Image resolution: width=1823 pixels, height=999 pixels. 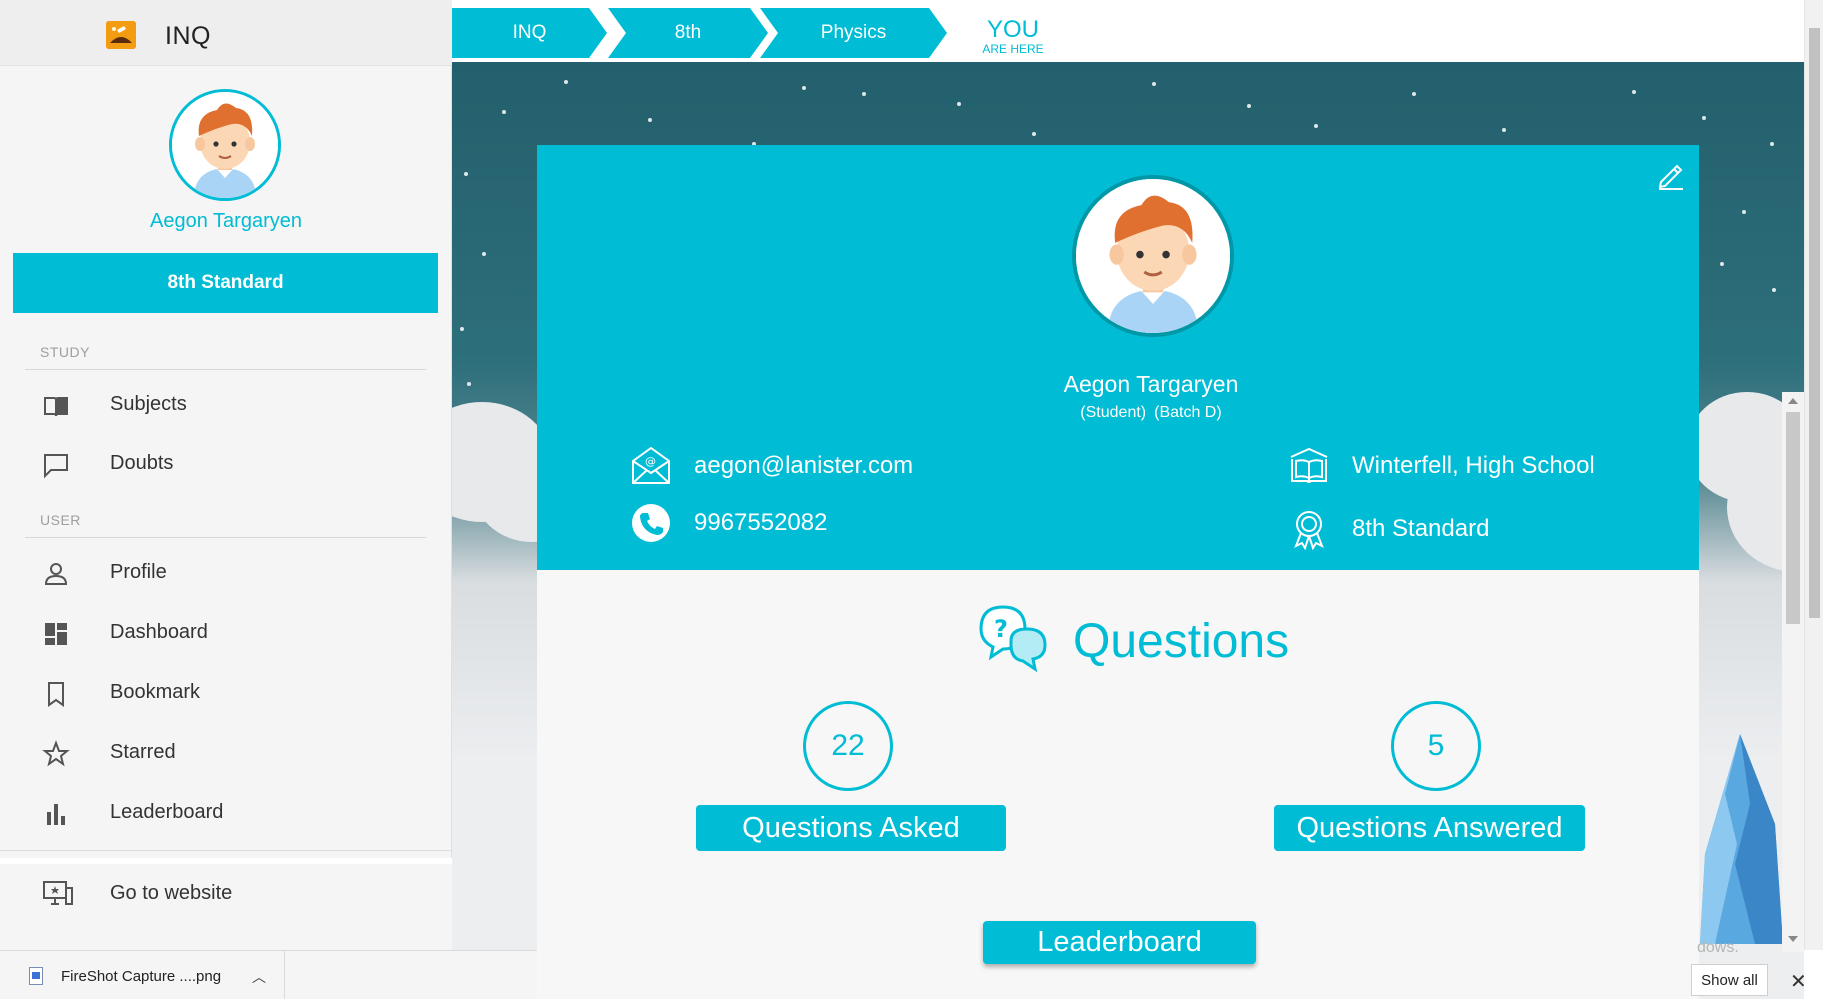 What do you see at coordinates (226, 464) in the screenshot?
I see `sidebar-item-doubts: Doubts` at bounding box center [226, 464].